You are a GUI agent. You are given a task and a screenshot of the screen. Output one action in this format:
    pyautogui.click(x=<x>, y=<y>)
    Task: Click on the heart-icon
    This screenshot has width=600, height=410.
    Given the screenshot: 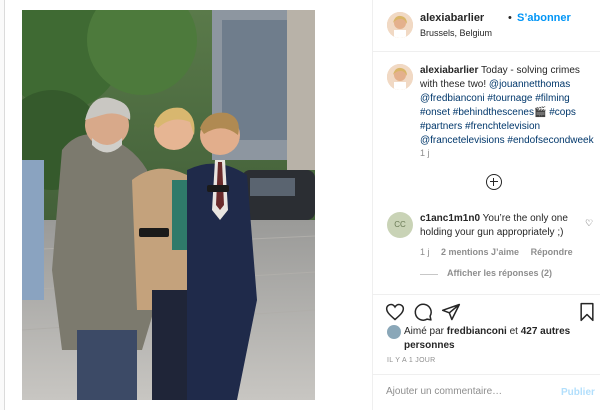 What is the action you would take?
    pyautogui.click(x=395, y=314)
    